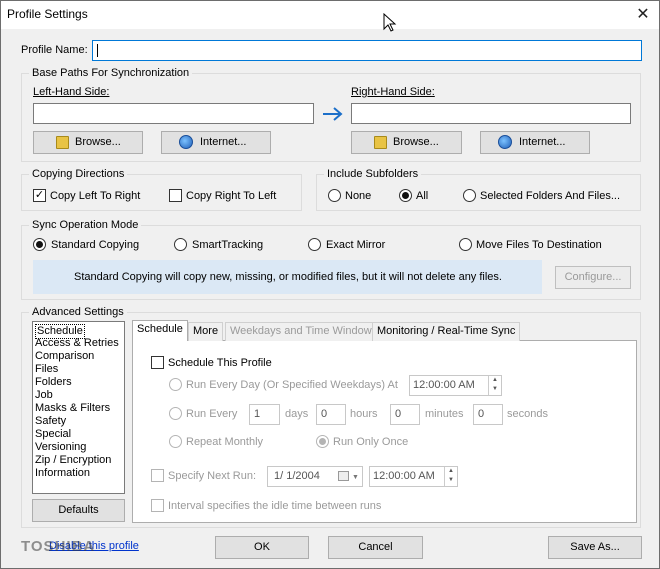  Describe the element at coordinates (47, 14) in the screenshot. I see `window-title: Profile Settings` at that location.